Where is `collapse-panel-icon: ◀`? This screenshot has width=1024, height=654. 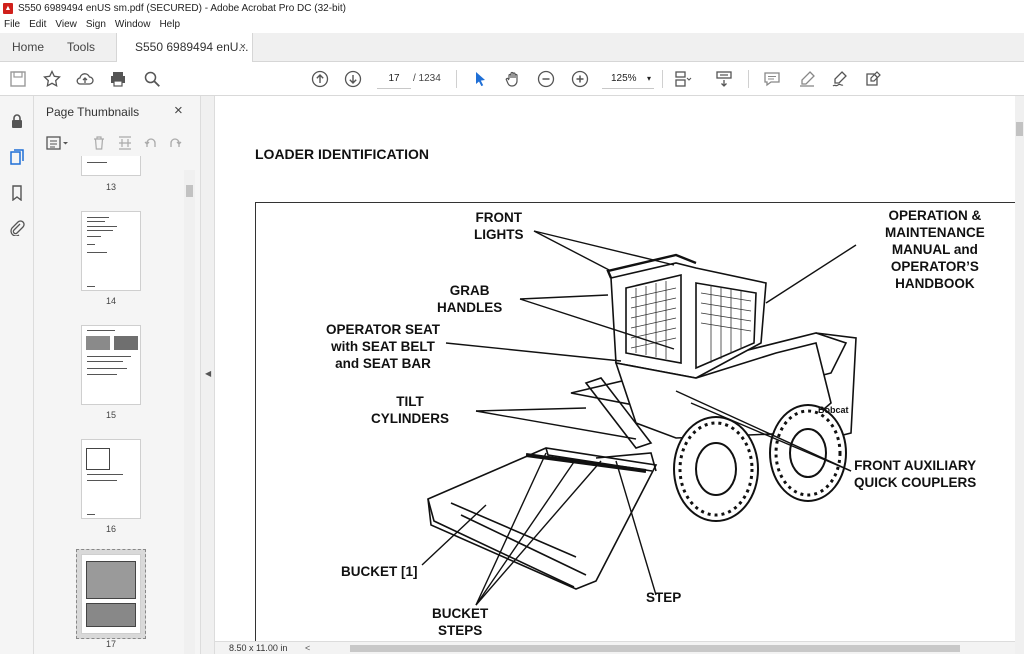 collapse-panel-icon: ◀ is located at coordinates (208, 373).